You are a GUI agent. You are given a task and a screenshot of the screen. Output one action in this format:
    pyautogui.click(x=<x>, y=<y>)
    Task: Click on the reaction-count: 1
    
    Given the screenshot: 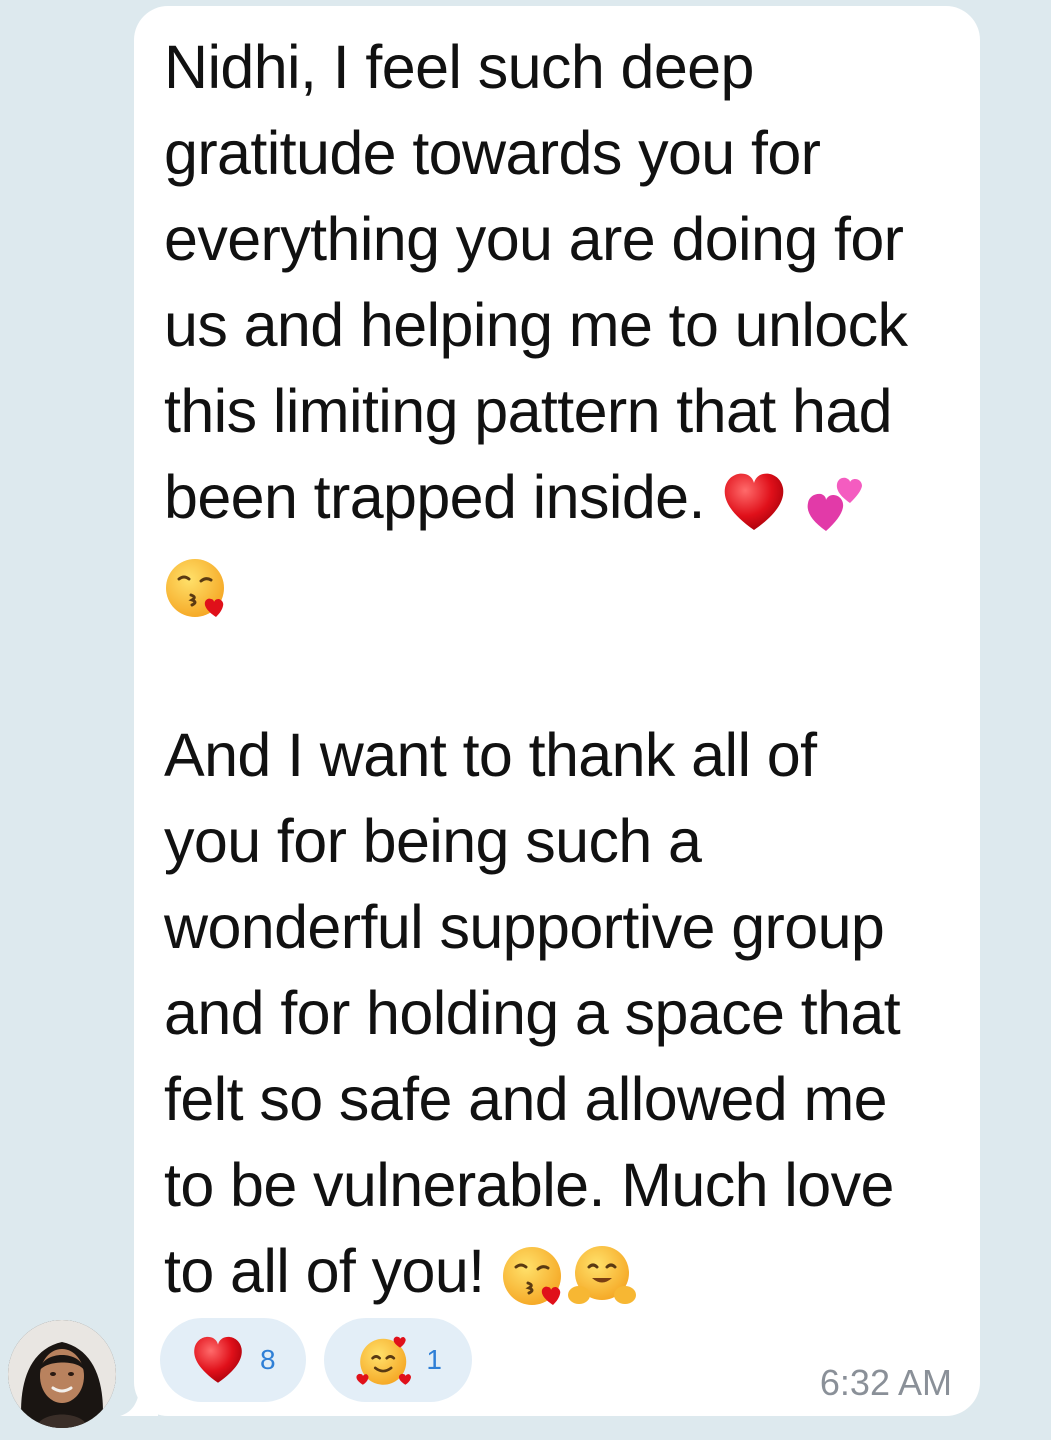 What is the action you would take?
    pyautogui.click(x=434, y=1359)
    